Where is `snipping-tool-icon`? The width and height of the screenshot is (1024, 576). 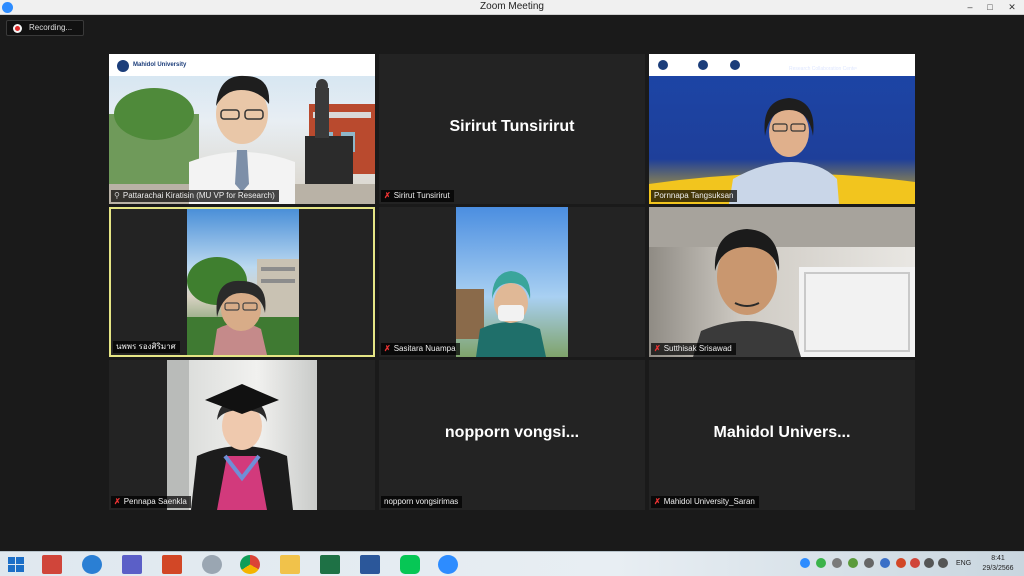
snipping-tool-icon is located at coordinates (212, 564).